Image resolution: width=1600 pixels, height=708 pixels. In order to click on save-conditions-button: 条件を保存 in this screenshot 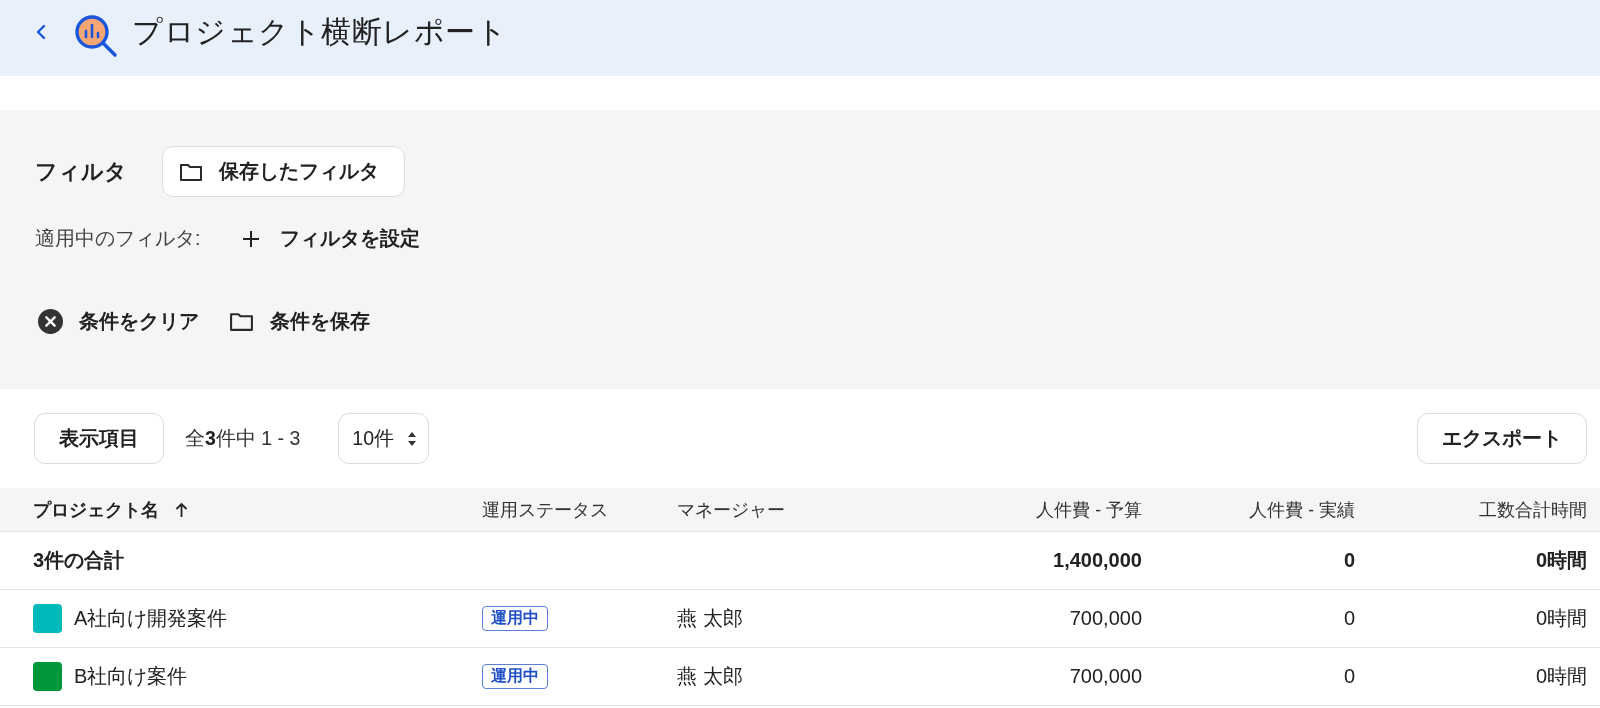, I will do `click(299, 321)`.